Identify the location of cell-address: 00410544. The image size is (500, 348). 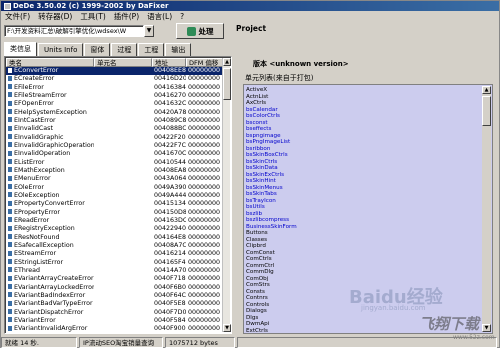
(170, 162).